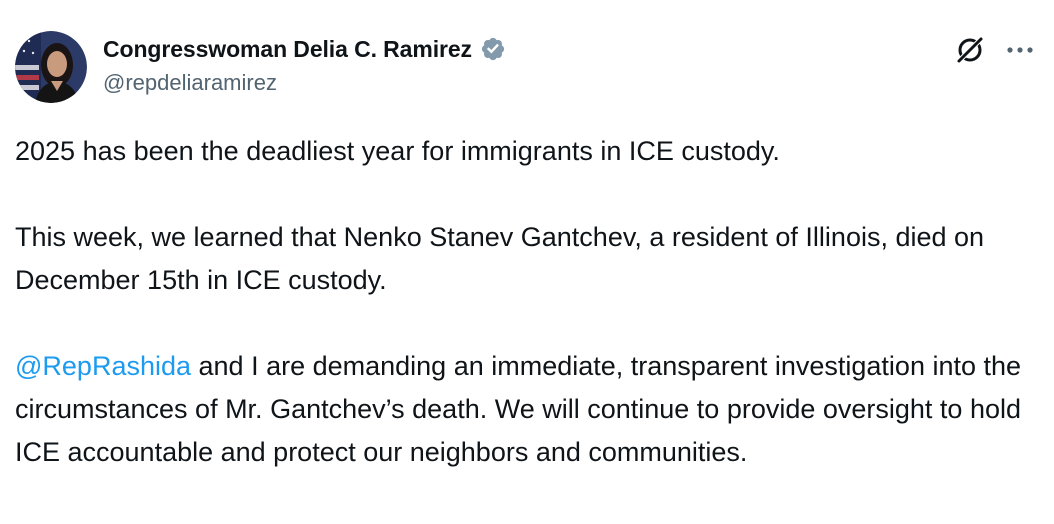  Describe the element at coordinates (493, 49) in the screenshot. I see `verified-badge-icon` at that location.